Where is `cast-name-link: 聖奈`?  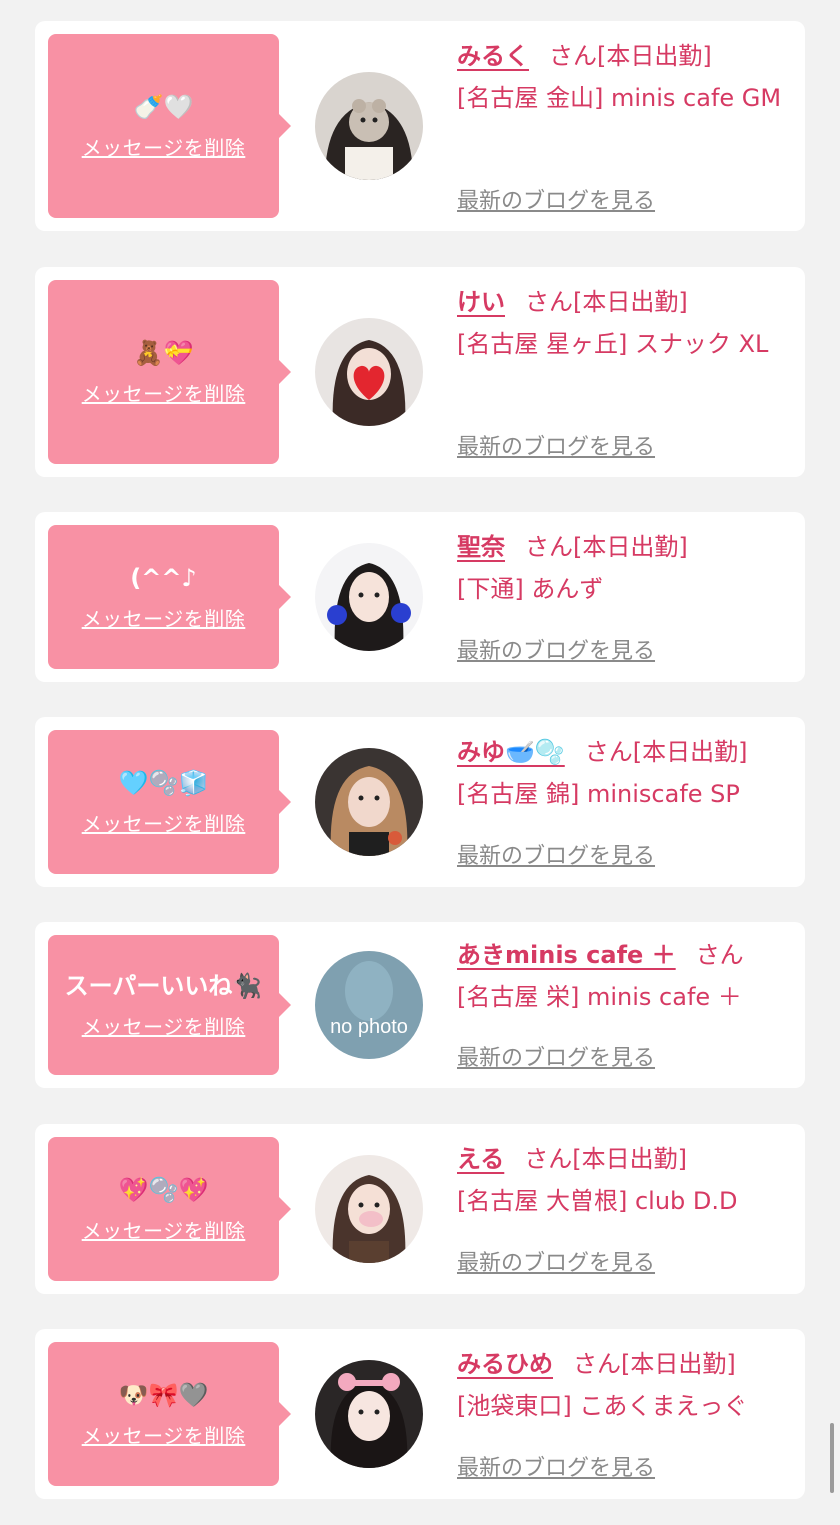 cast-name-link: 聖奈 is located at coordinates (481, 547).